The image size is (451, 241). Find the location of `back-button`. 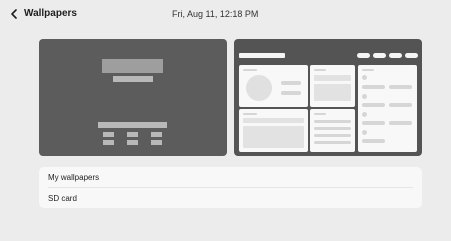

back-button is located at coordinates (14, 14).